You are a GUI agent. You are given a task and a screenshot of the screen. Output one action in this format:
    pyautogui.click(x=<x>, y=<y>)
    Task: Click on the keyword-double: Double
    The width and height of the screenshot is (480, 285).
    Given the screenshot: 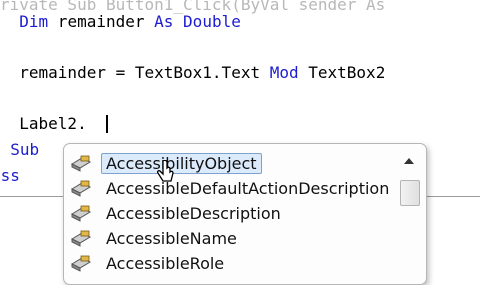 What is the action you would take?
    pyautogui.click(x=212, y=21)
    